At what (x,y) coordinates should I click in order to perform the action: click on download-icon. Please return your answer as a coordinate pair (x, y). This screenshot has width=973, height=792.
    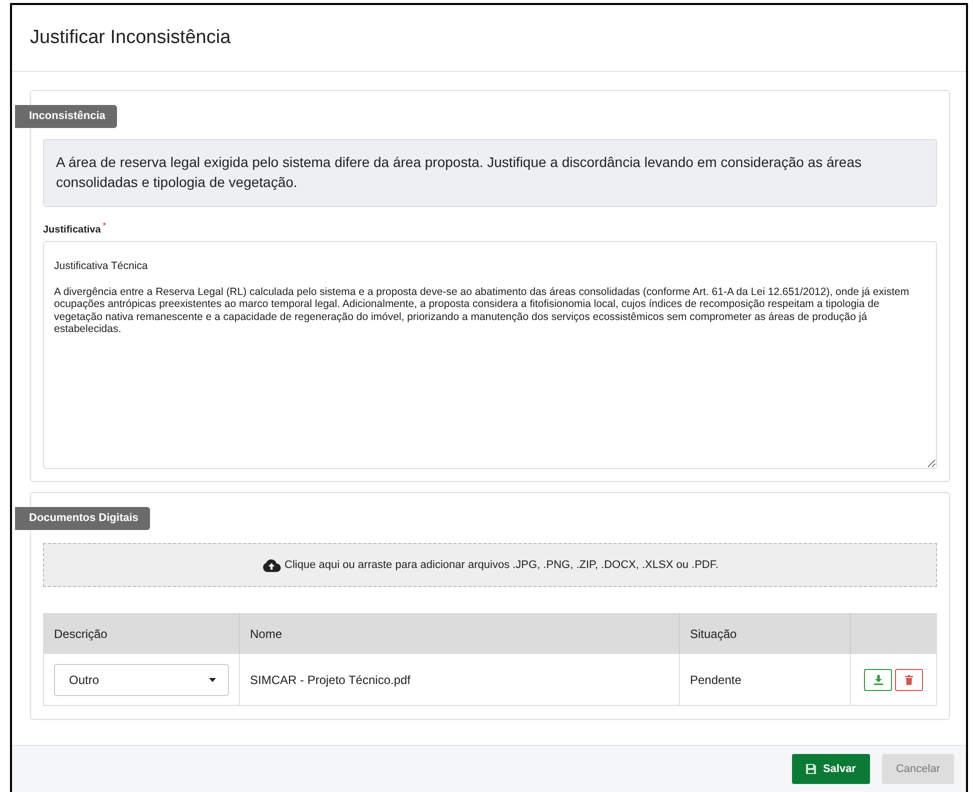
    Looking at the image, I should click on (878, 679).